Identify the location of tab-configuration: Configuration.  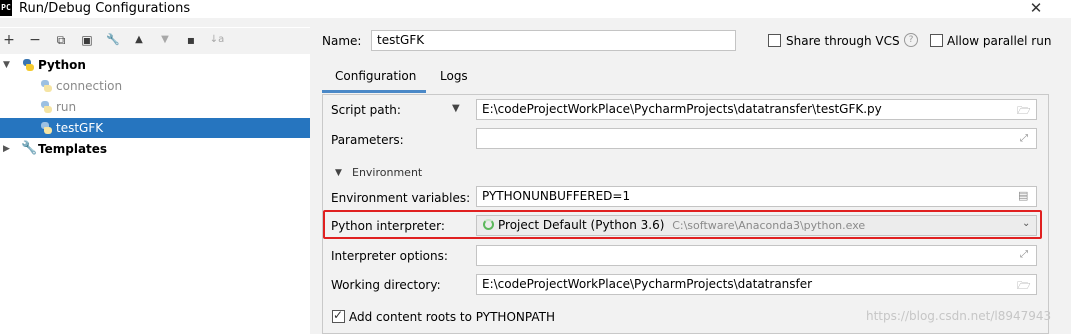
(375, 76).